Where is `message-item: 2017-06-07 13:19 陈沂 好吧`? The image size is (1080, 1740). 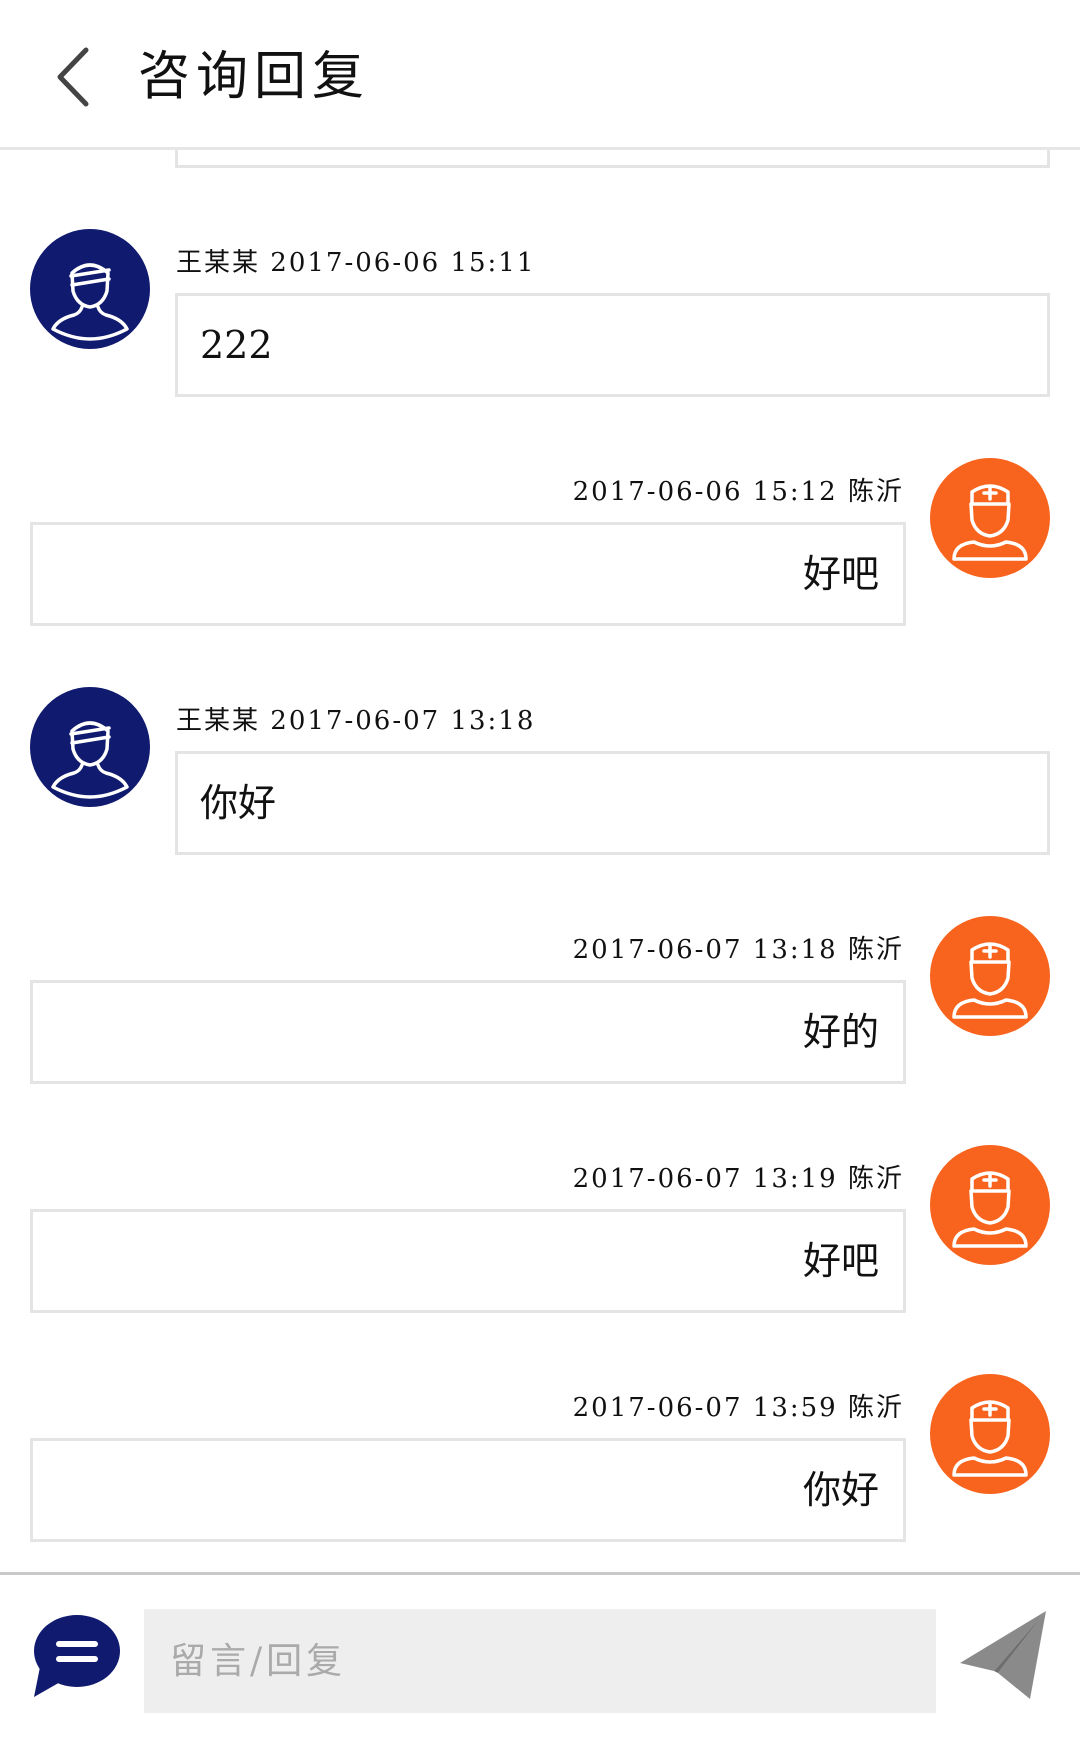 message-item: 2017-06-07 13:19 陈沂 好吧 is located at coordinates (540, 1245).